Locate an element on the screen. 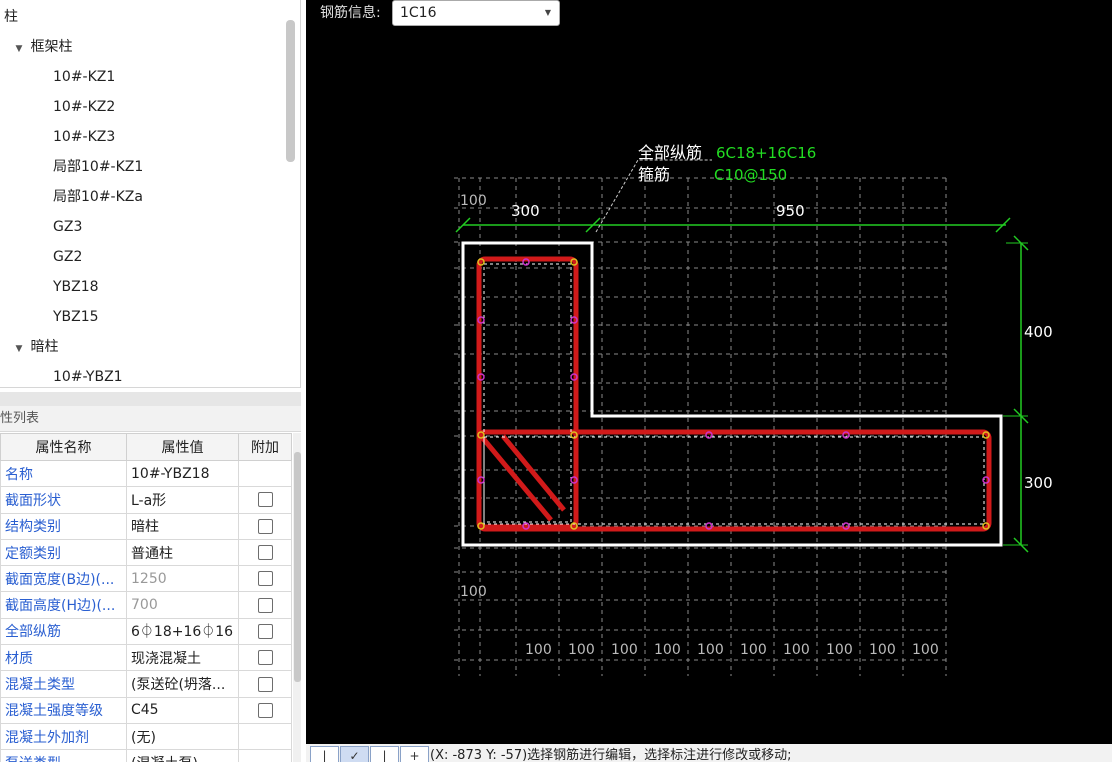  property-name: 定额类别 is located at coordinates (63, 552).